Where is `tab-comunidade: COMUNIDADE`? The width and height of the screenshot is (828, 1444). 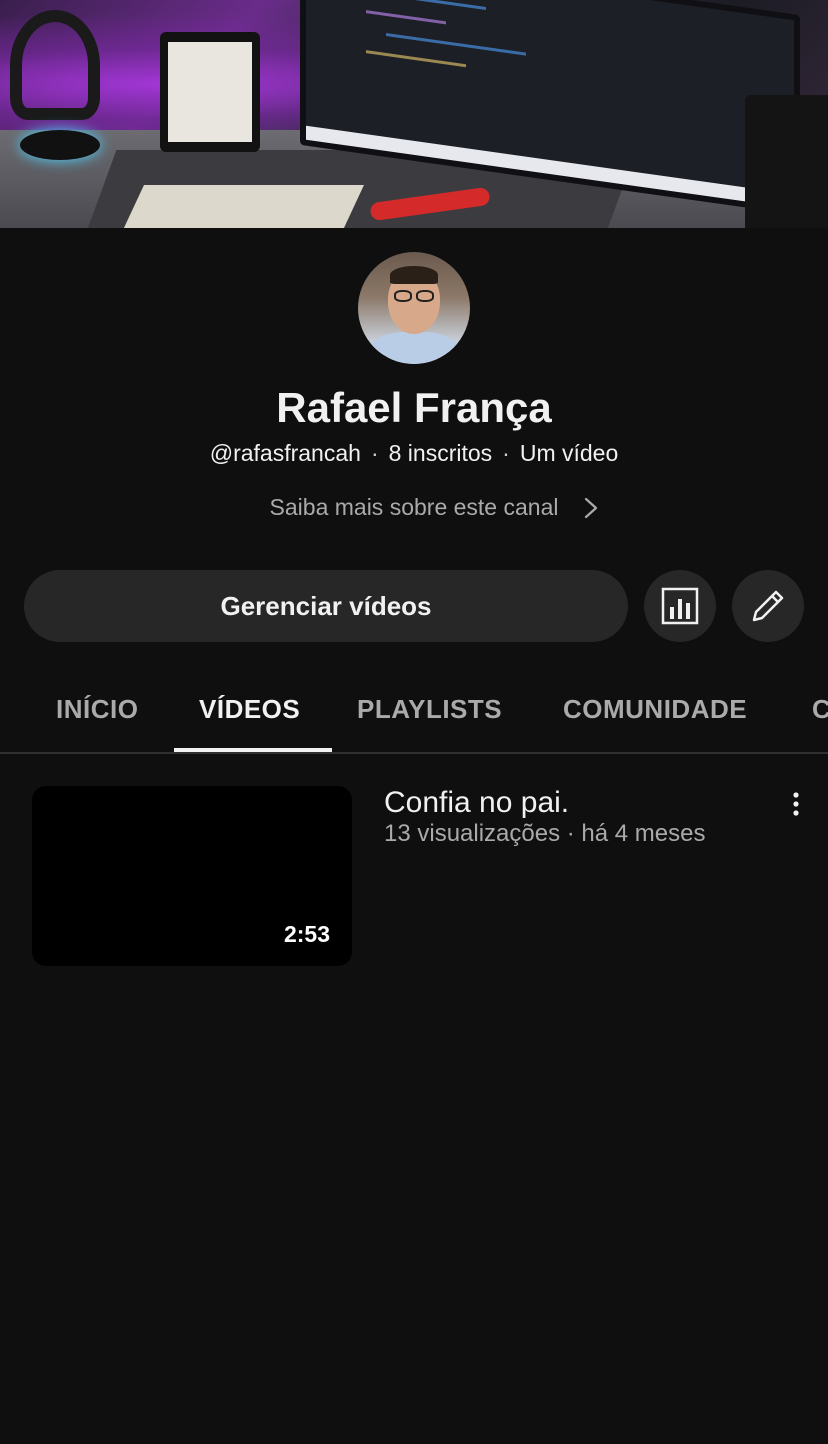 tab-comunidade: COMUNIDADE is located at coordinates (655, 709).